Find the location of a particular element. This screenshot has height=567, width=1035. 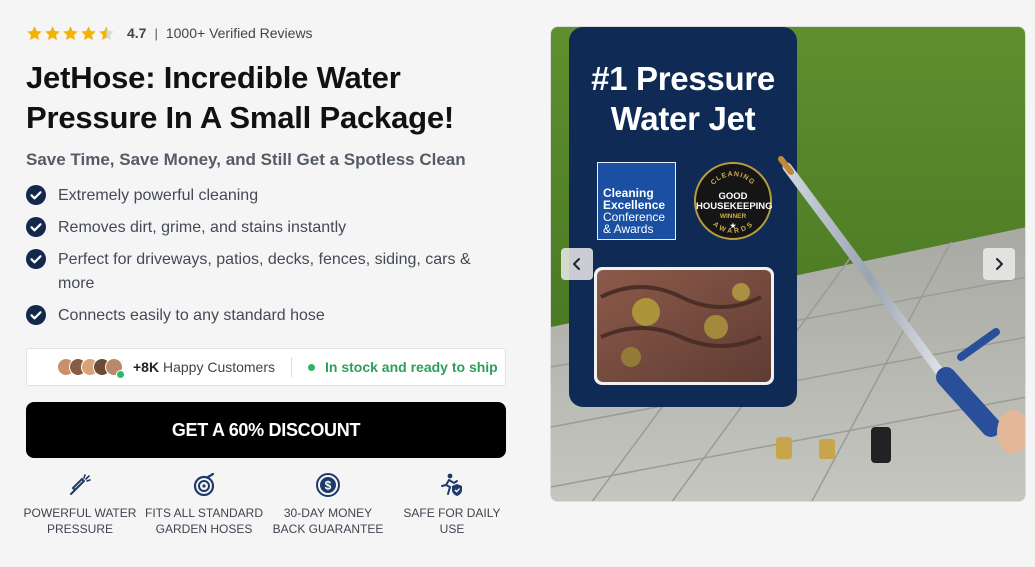

gallery-prev-button is located at coordinates (577, 264).